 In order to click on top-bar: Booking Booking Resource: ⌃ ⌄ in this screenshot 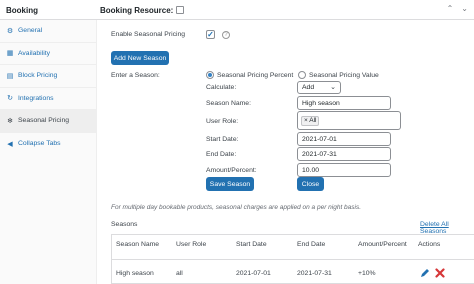, I will do `click(237, 10)`.